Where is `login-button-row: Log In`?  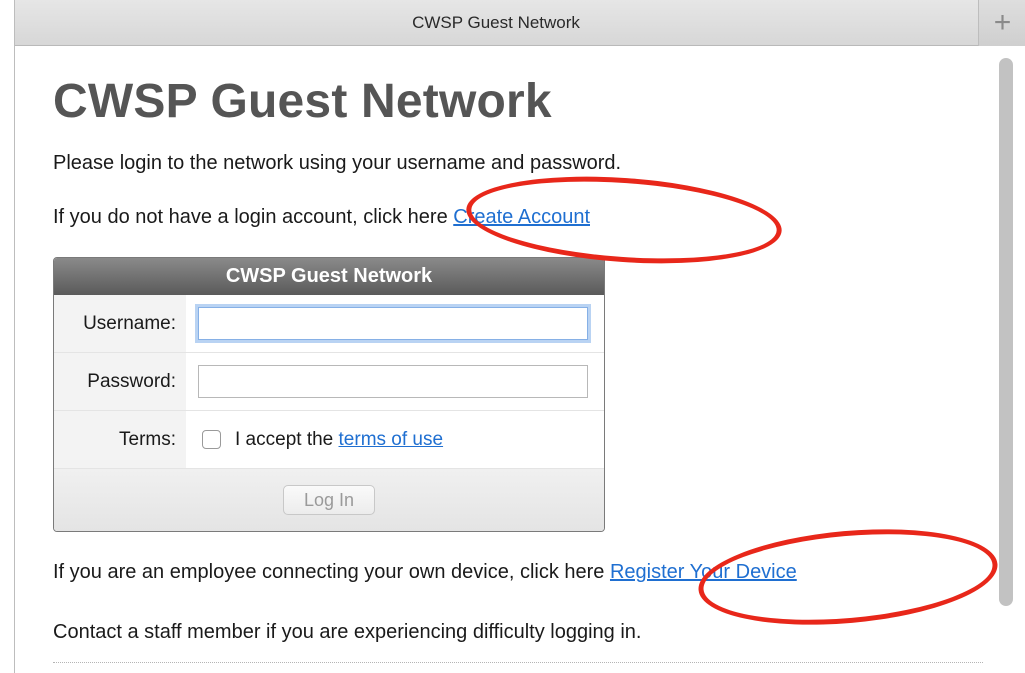
login-button-row: Log In is located at coordinates (329, 500).